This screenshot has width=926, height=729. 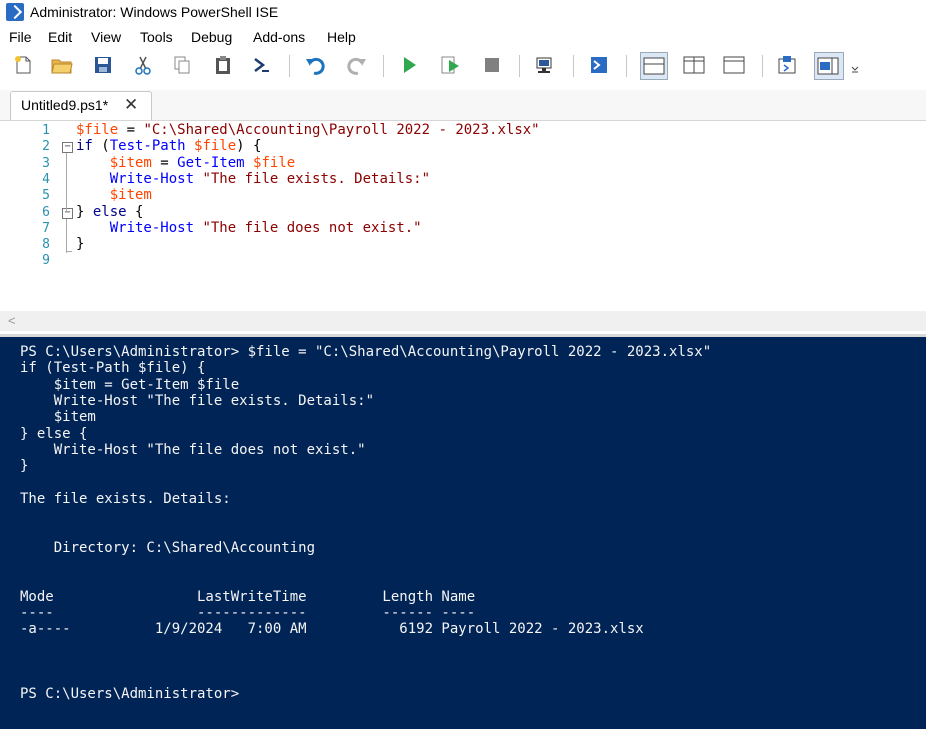 What do you see at coordinates (463, 321) in the screenshot?
I see `horizontal-scrollbar: <` at bounding box center [463, 321].